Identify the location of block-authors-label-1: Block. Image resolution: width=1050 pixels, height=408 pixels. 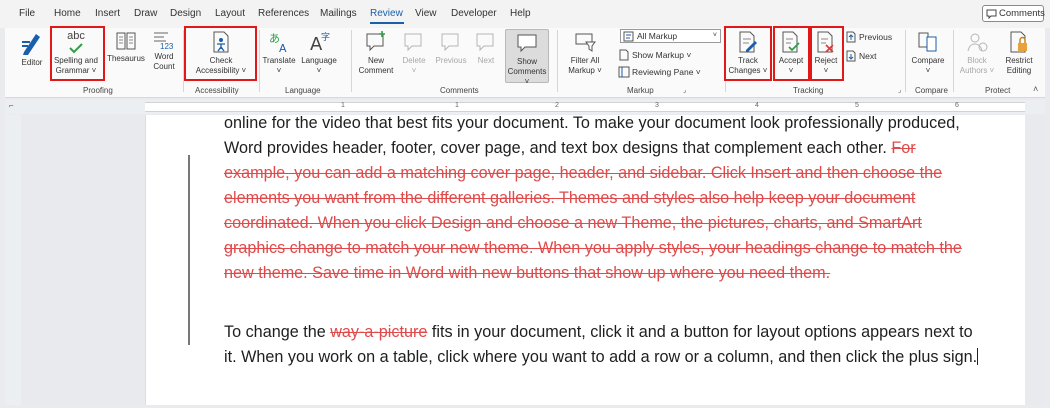
(977, 60).